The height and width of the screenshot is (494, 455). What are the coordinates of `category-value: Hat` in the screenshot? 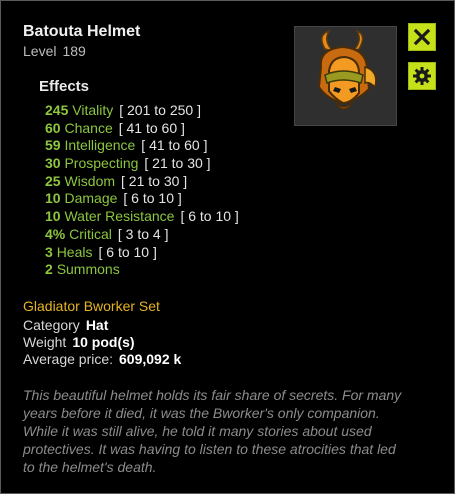 It's located at (97, 325).